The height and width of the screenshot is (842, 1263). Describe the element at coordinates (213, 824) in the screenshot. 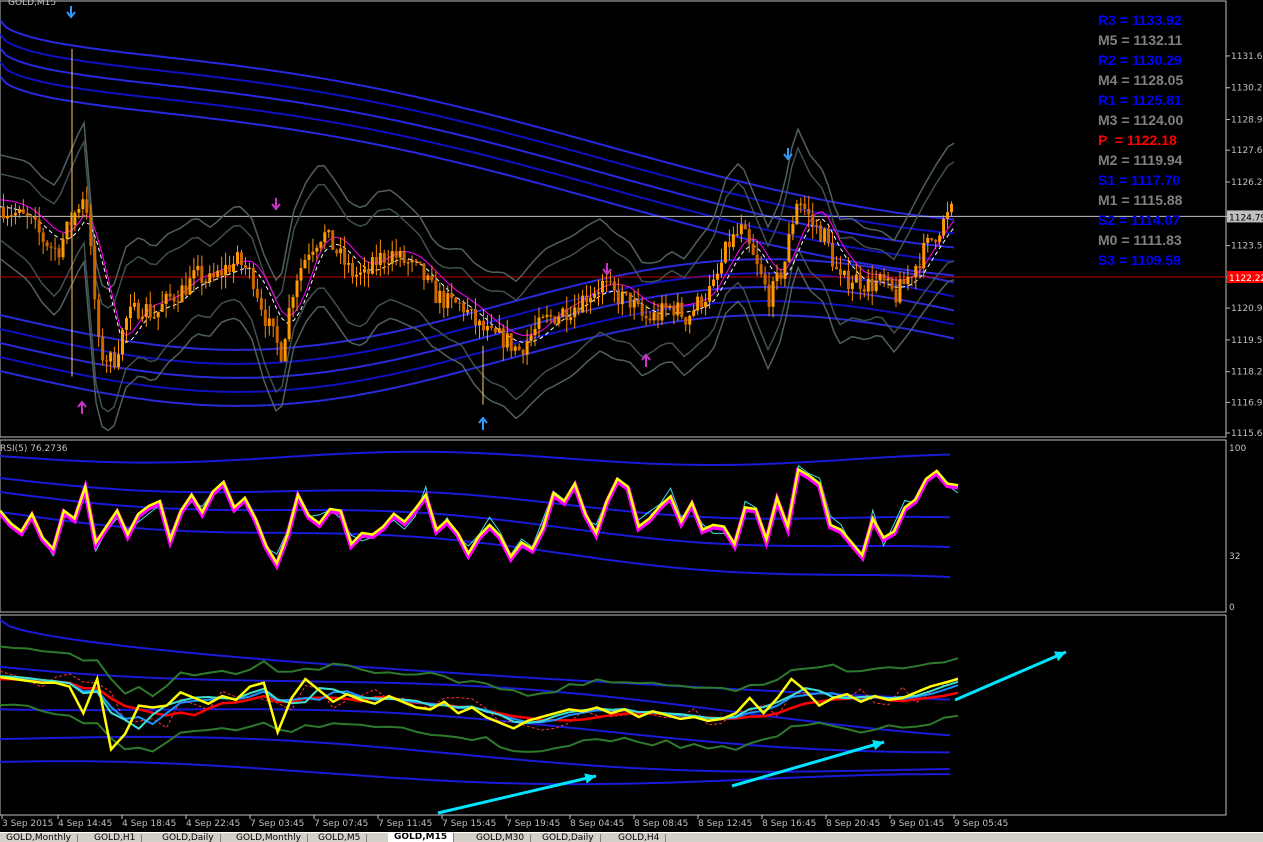

I see `time-tick-label: 4 Sep 22:45` at that location.